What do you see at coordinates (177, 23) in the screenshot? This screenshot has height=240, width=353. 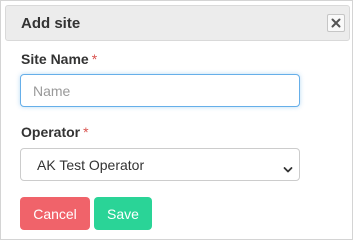 I see `dialog-header: Add site` at bounding box center [177, 23].